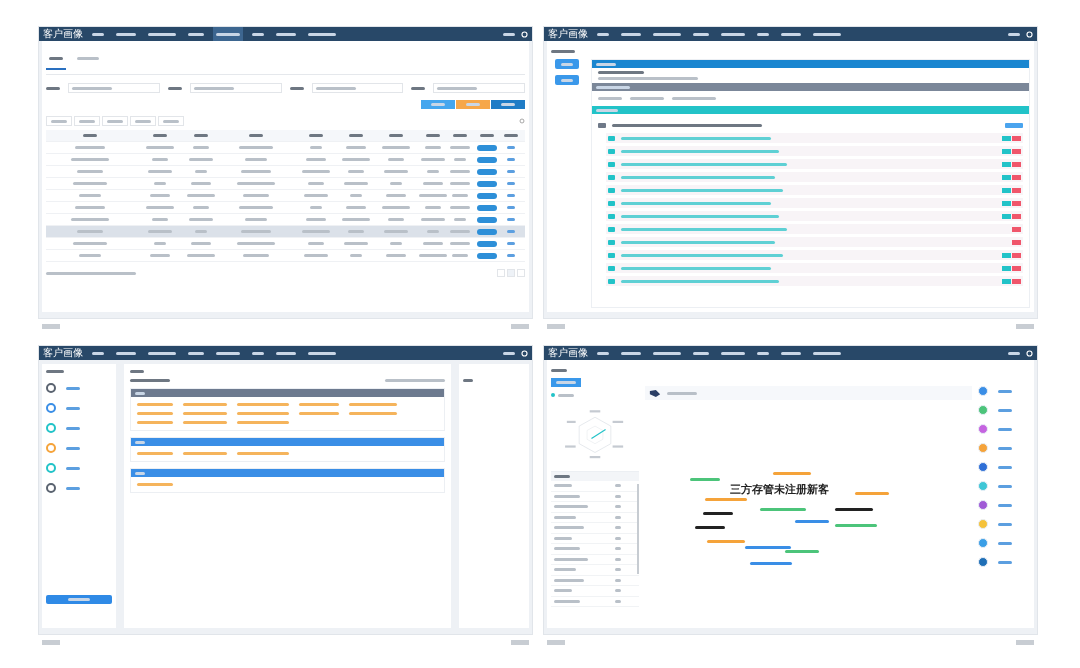 This screenshot has height=668, width=1080. What do you see at coordinates (228, 34) in the screenshot?
I see `nav-tab` at bounding box center [228, 34].